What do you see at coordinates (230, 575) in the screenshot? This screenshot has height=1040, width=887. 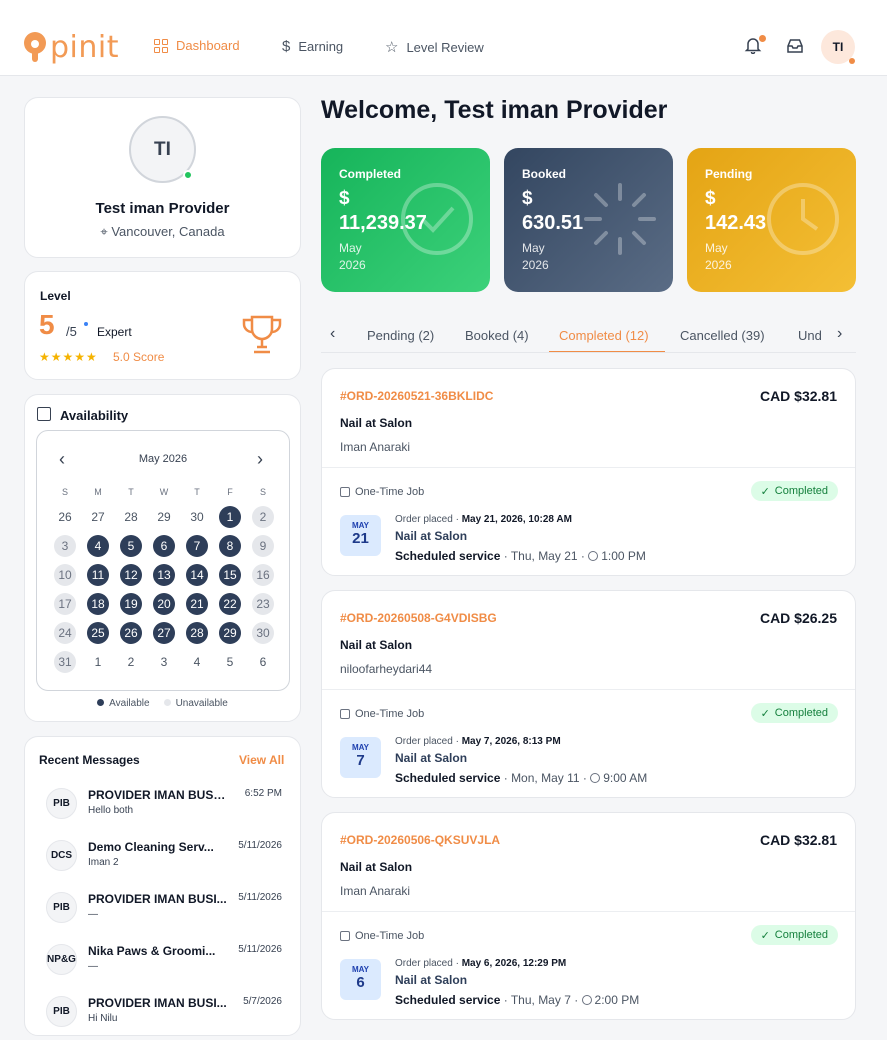 I see `calendar-day: 15` at bounding box center [230, 575].